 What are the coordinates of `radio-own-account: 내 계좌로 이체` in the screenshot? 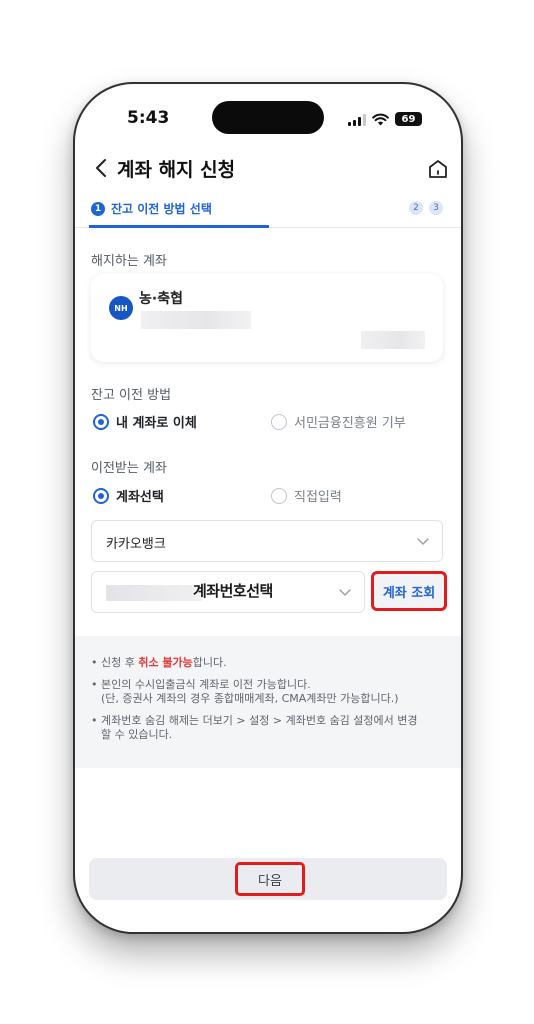 It's located at (145, 421).